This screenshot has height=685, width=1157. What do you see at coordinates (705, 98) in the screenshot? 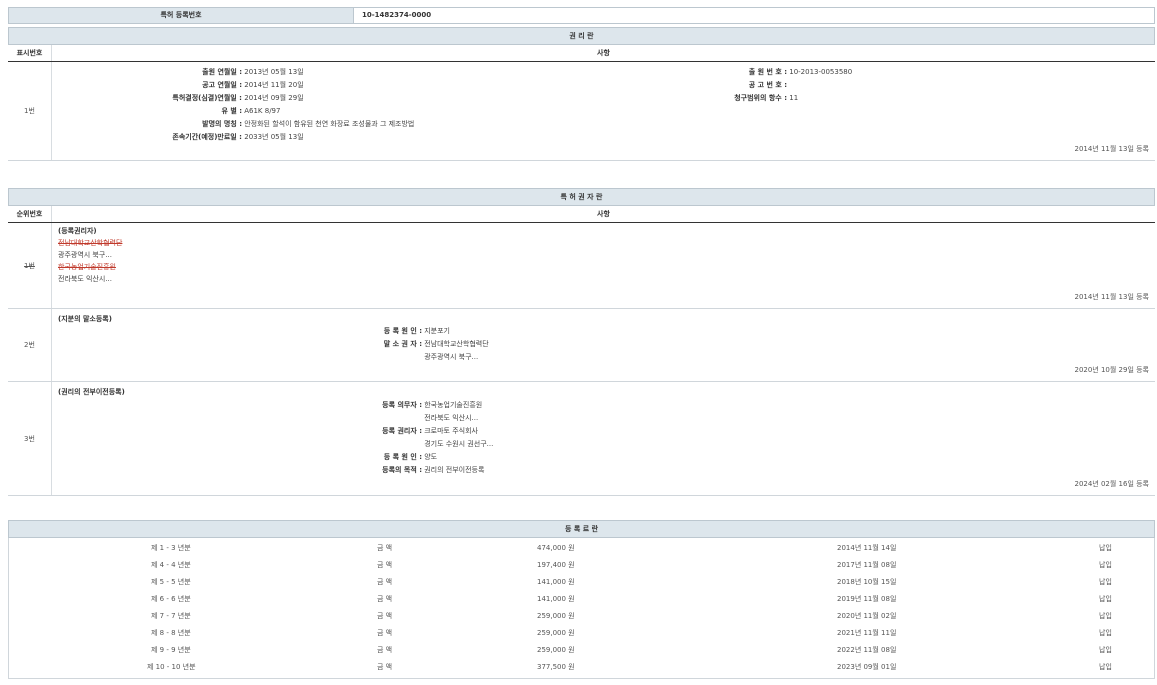
I see `right-field-2: 청구범위의 항수 : 11` at bounding box center [705, 98].